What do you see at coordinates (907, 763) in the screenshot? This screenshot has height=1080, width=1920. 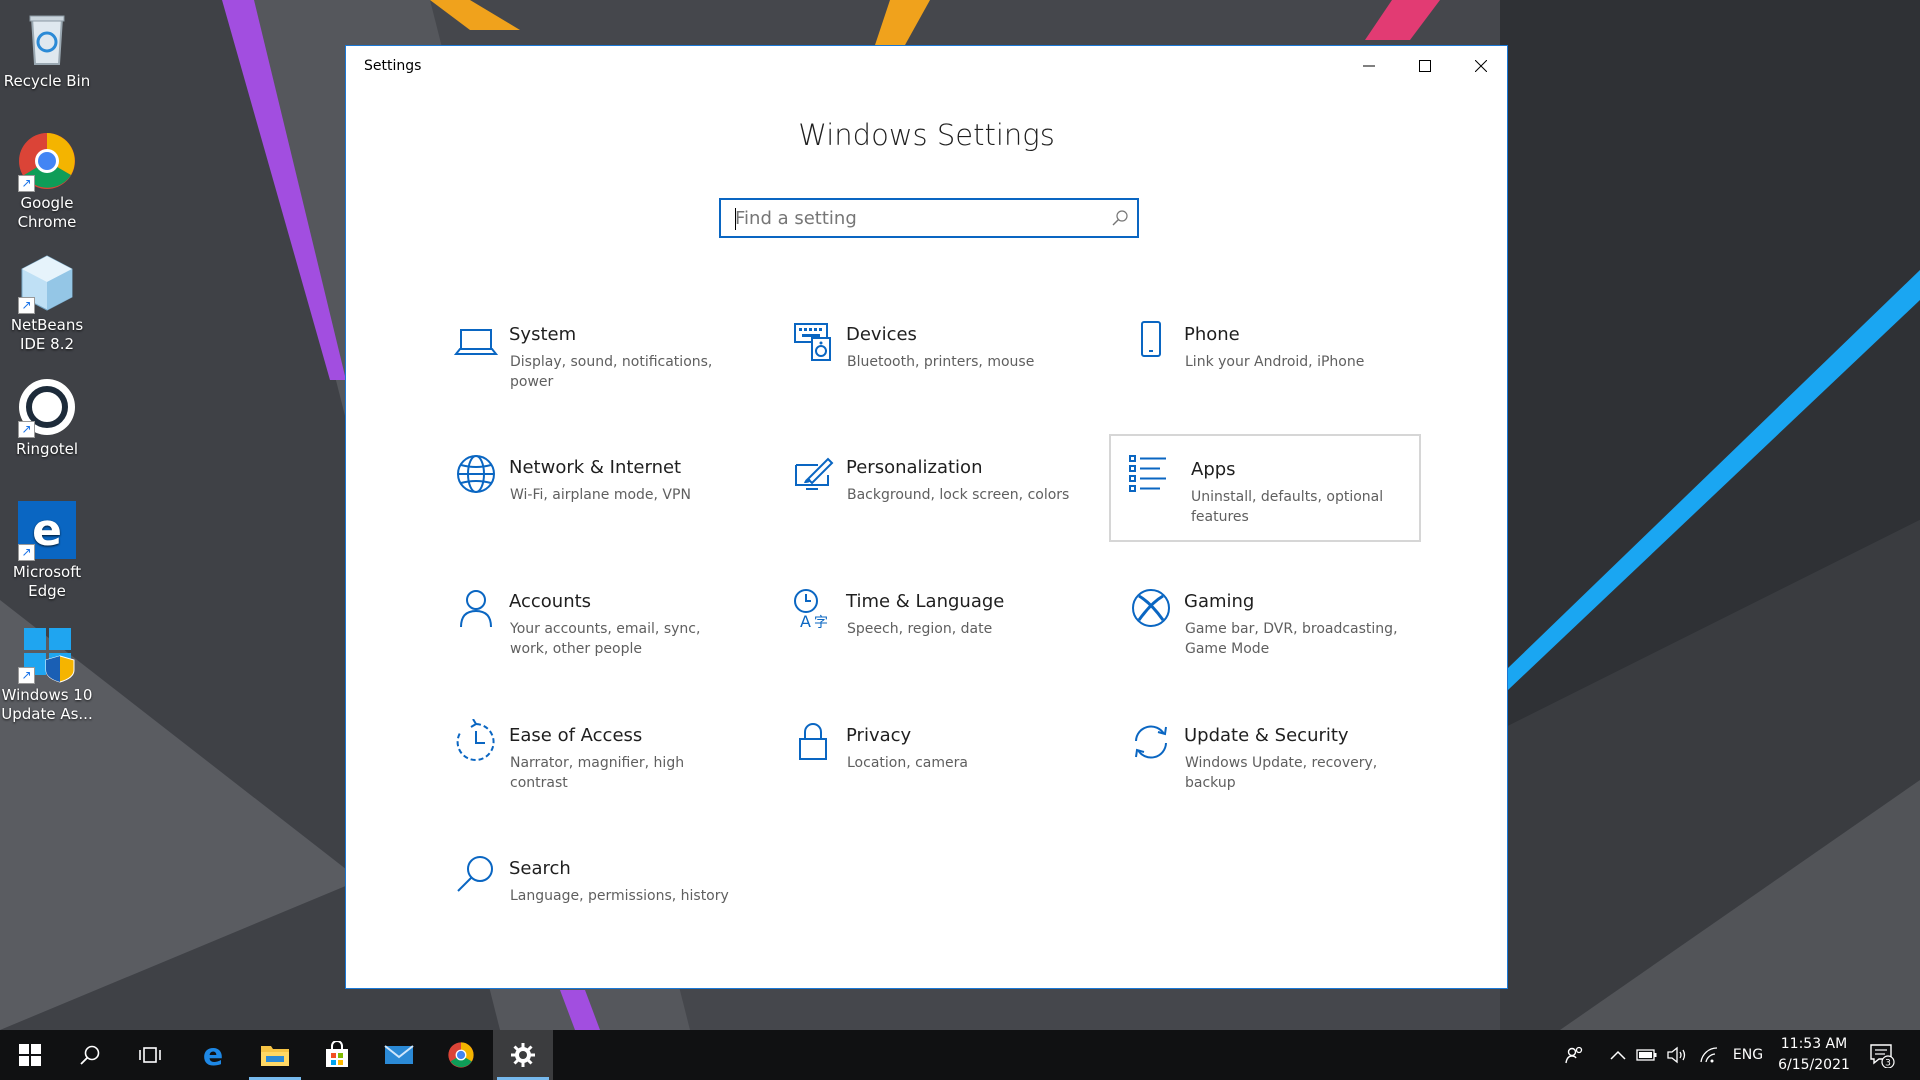 I see `category-description: Location, camera` at bounding box center [907, 763].